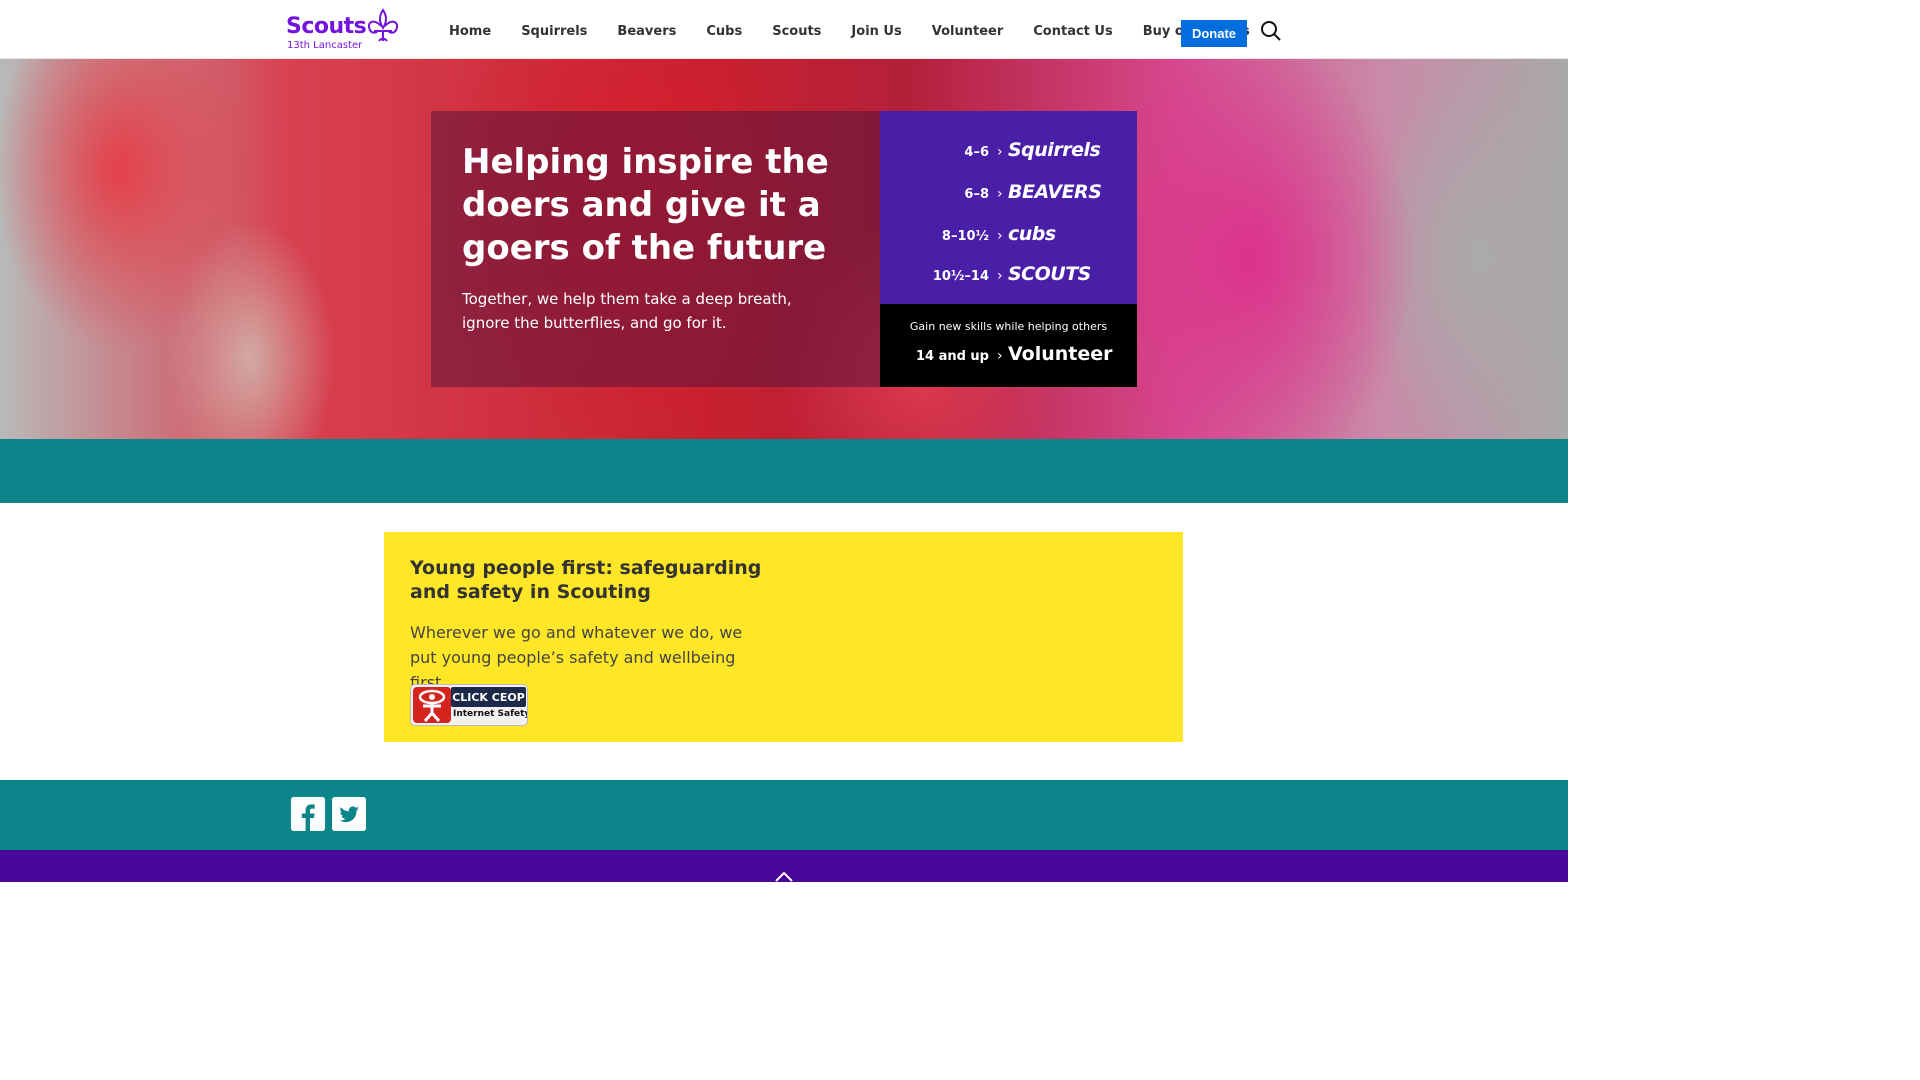 The width and height of the screenshot is (1920, 1080). Describe the element at coordinates (976, 152) in the screenshot. I see `section-age: 4–6` at that location.